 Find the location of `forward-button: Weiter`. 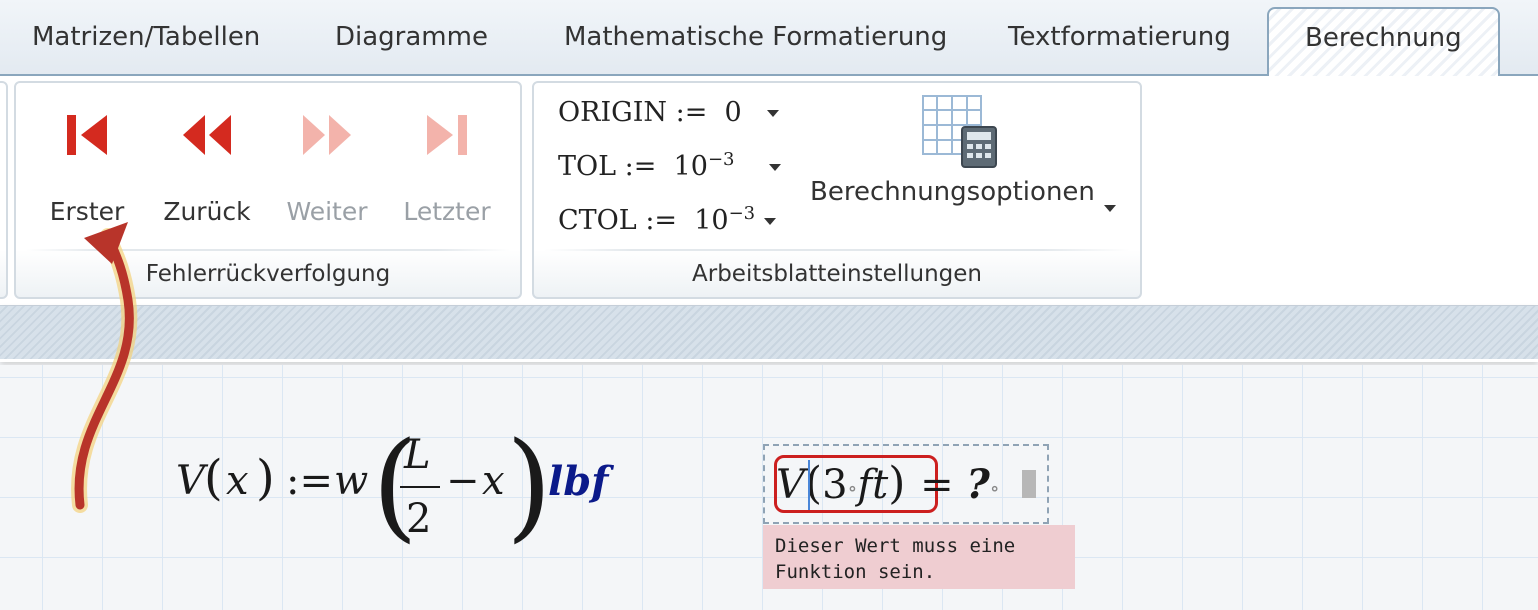

forward-button: Weiter is located at coordinates (327, 164).